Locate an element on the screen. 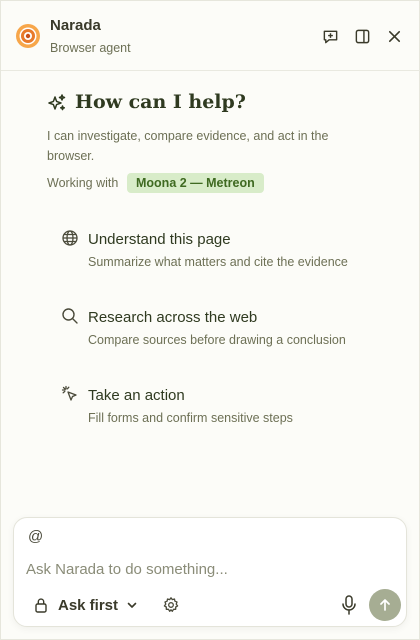  prompt-input is located at coordinates (206, 569).